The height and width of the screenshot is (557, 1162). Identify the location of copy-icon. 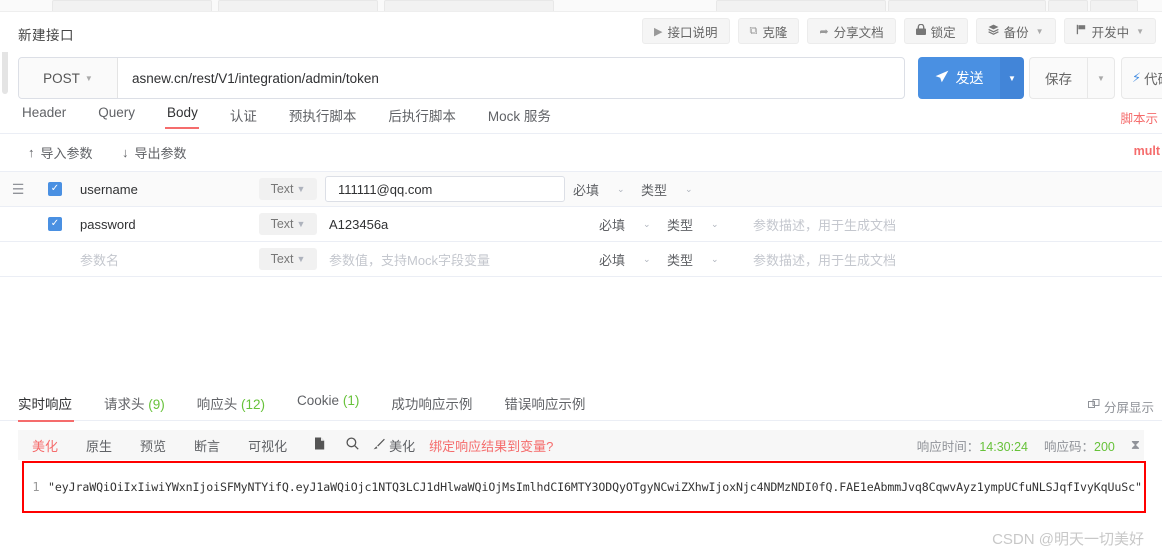
(320, 445).